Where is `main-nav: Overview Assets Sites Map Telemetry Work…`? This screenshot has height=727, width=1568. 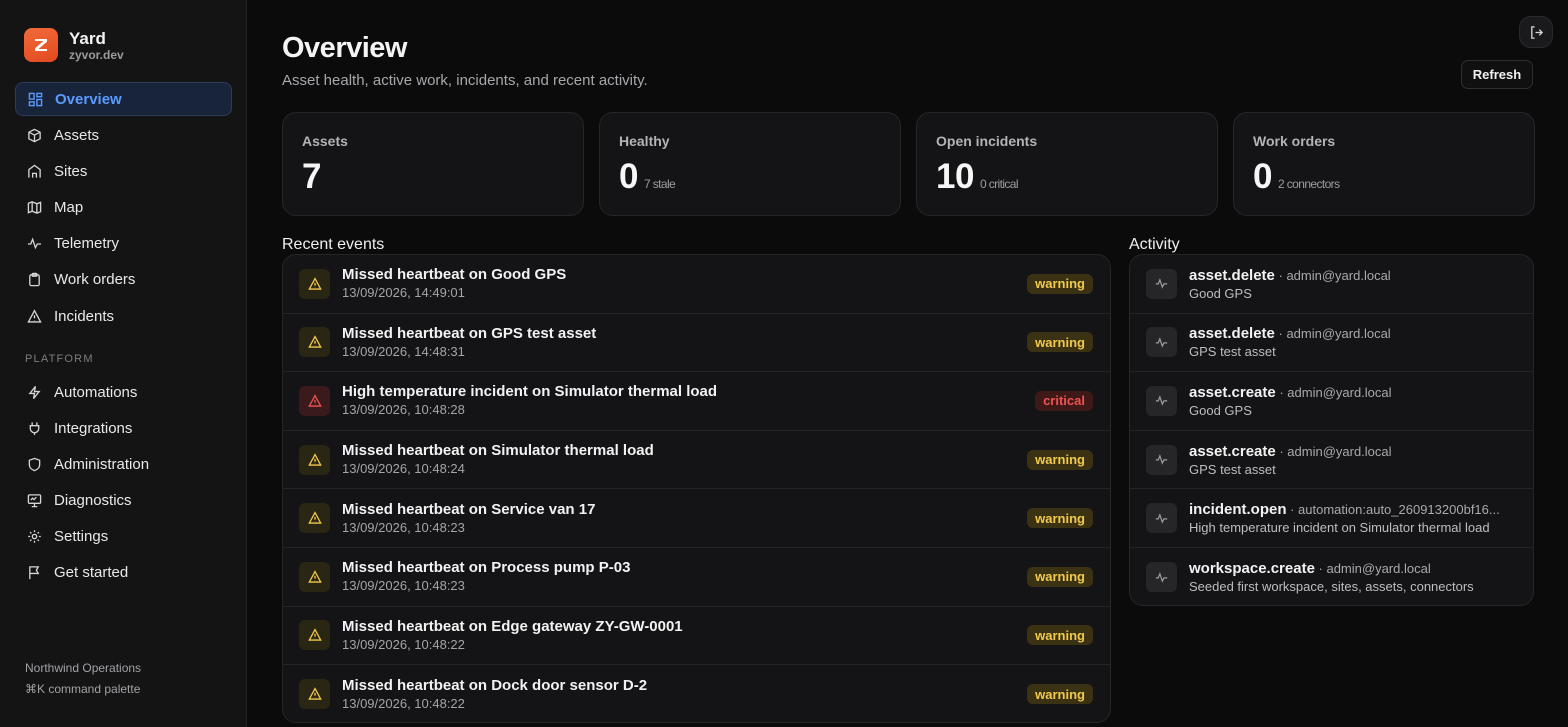
main-nav: Overview Assets Sites Map Telemetry Work… is located at coordinates (123, 208).